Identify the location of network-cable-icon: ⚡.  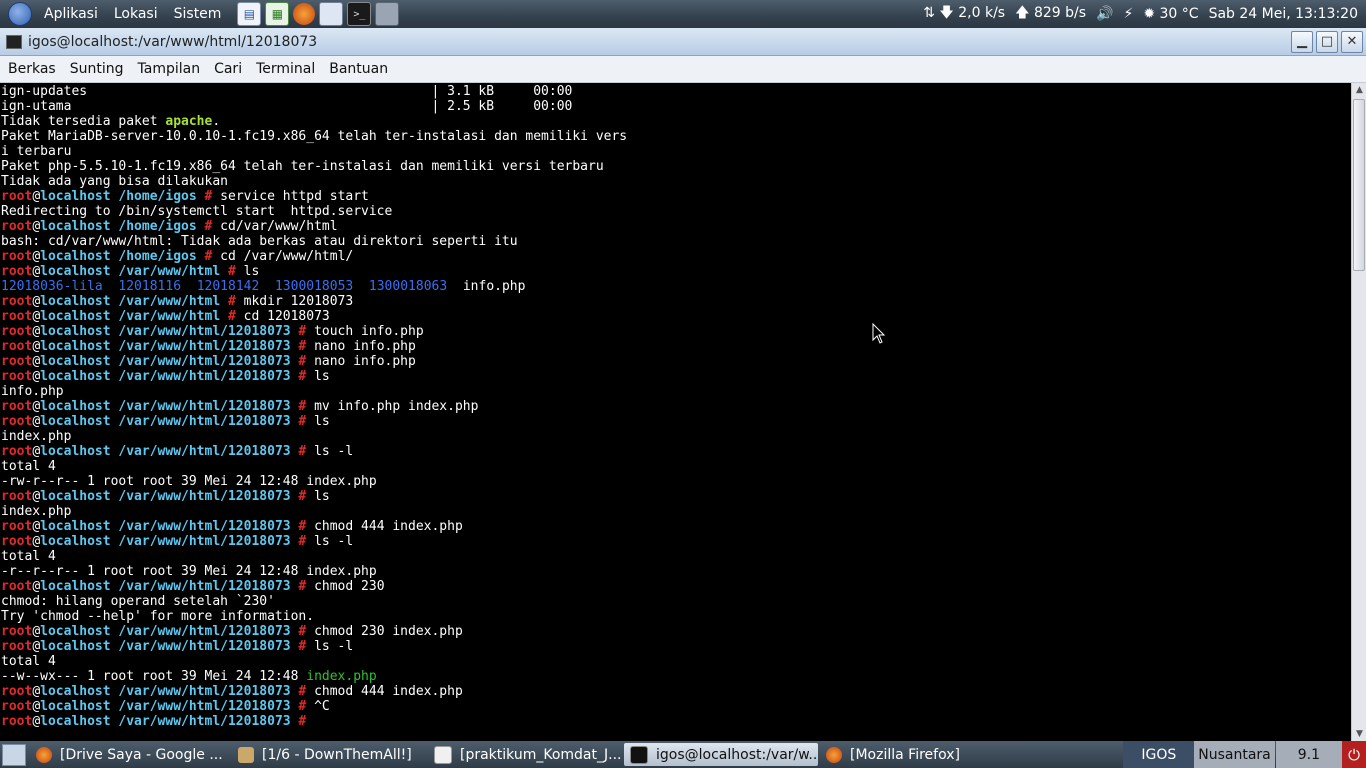
(1128, 14).